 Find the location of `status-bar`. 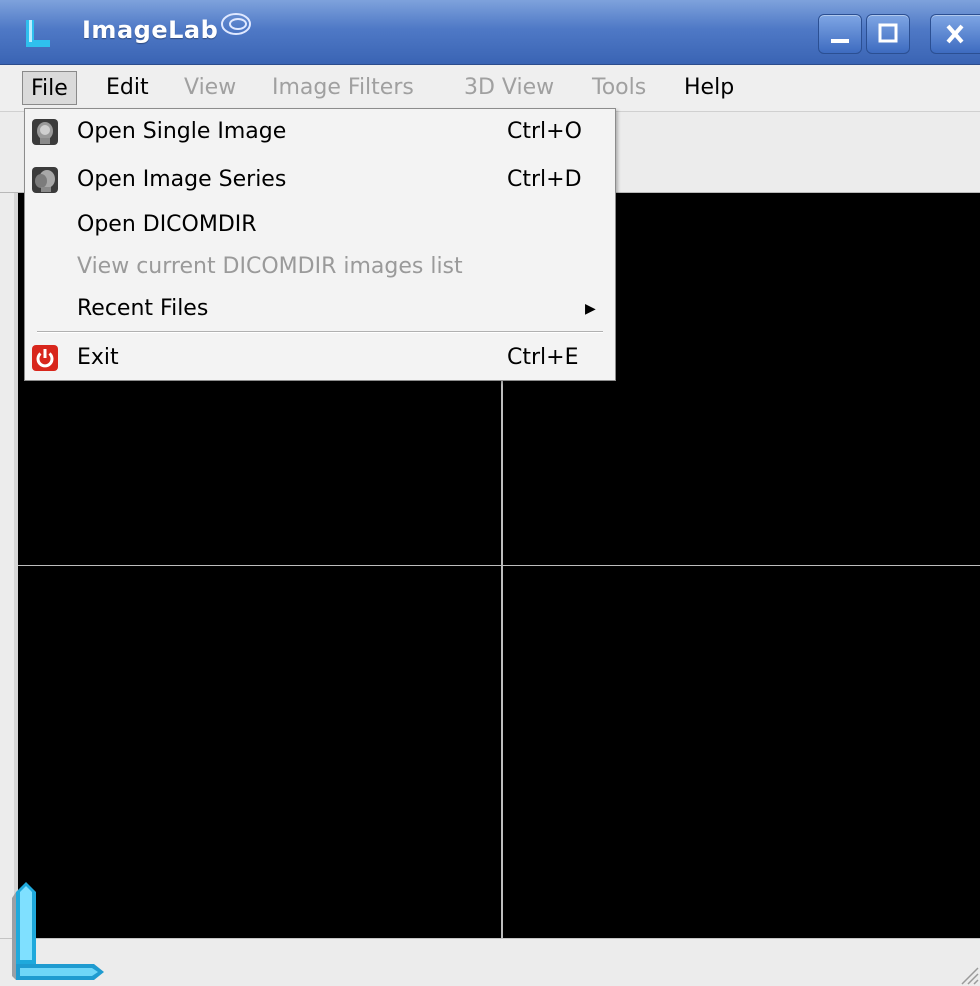

status-bar is located at coordinates (490, 962).